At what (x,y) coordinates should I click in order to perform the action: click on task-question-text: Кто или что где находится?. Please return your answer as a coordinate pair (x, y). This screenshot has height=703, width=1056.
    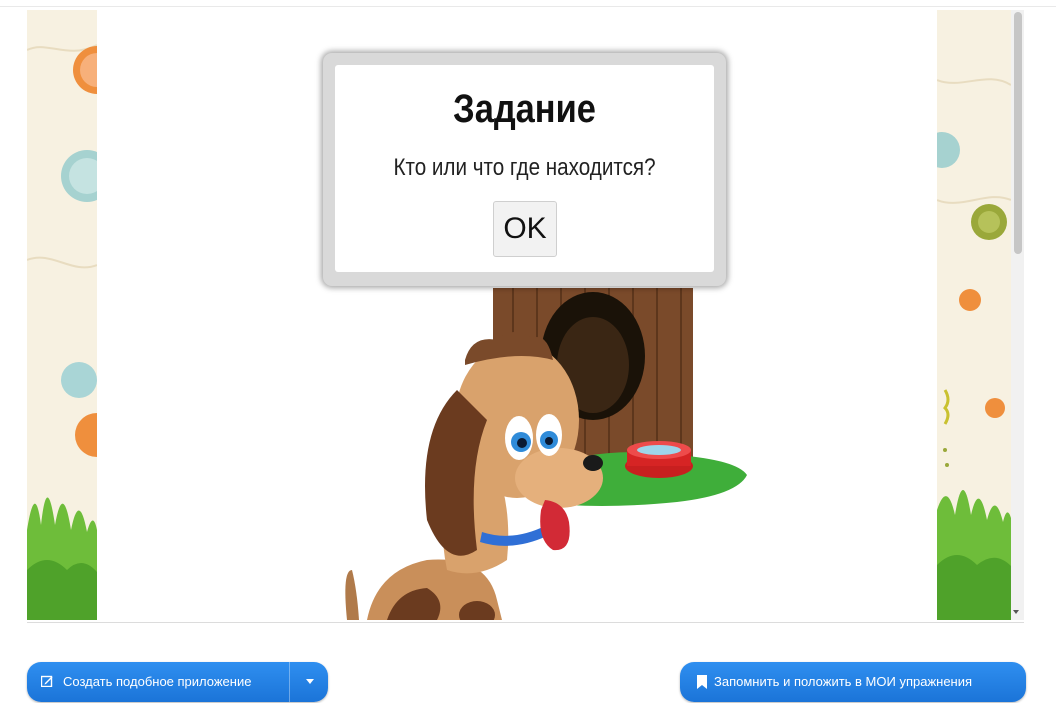
    Looking at the image, I should click on (524, 167).